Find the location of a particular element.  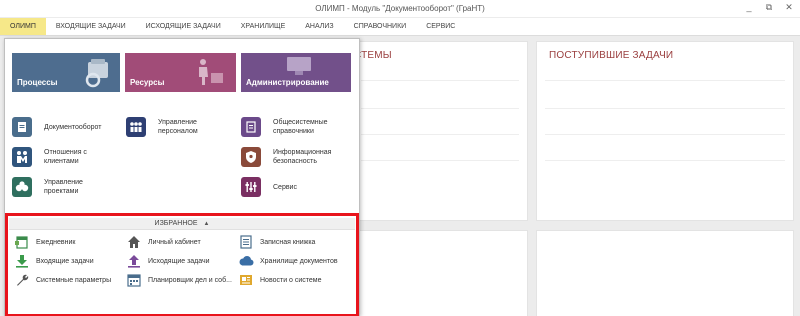

fav-incoming-tasks: Входящие задачи is located at coordinates (54, 261).